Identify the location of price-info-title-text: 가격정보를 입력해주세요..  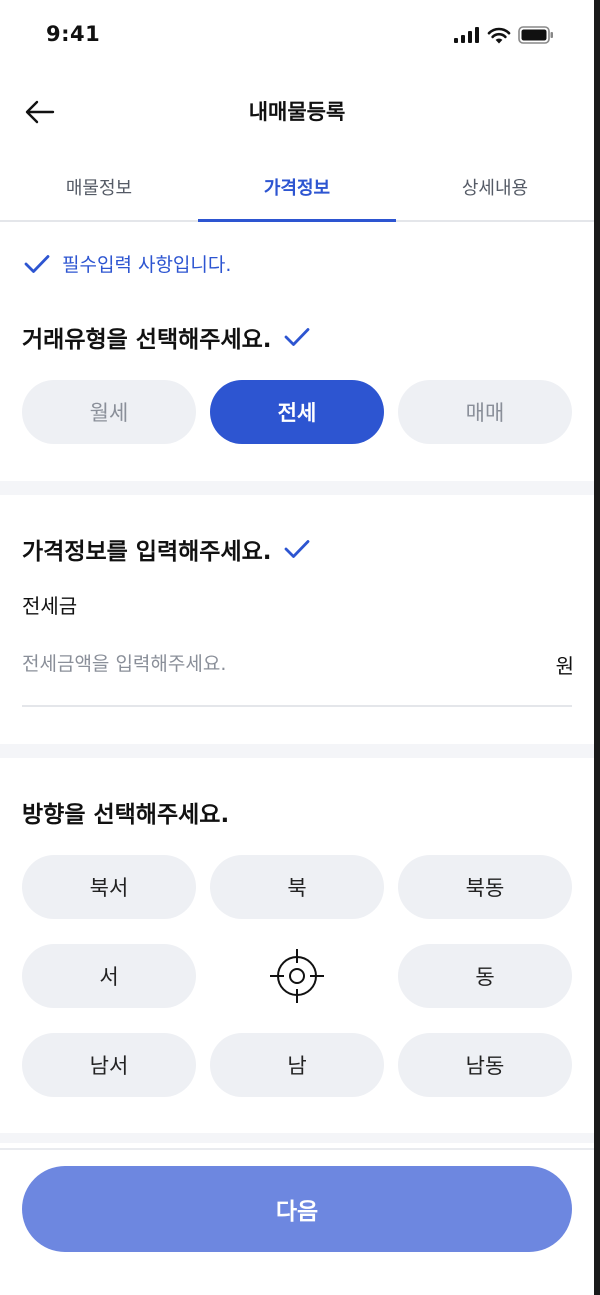
(147, 552).